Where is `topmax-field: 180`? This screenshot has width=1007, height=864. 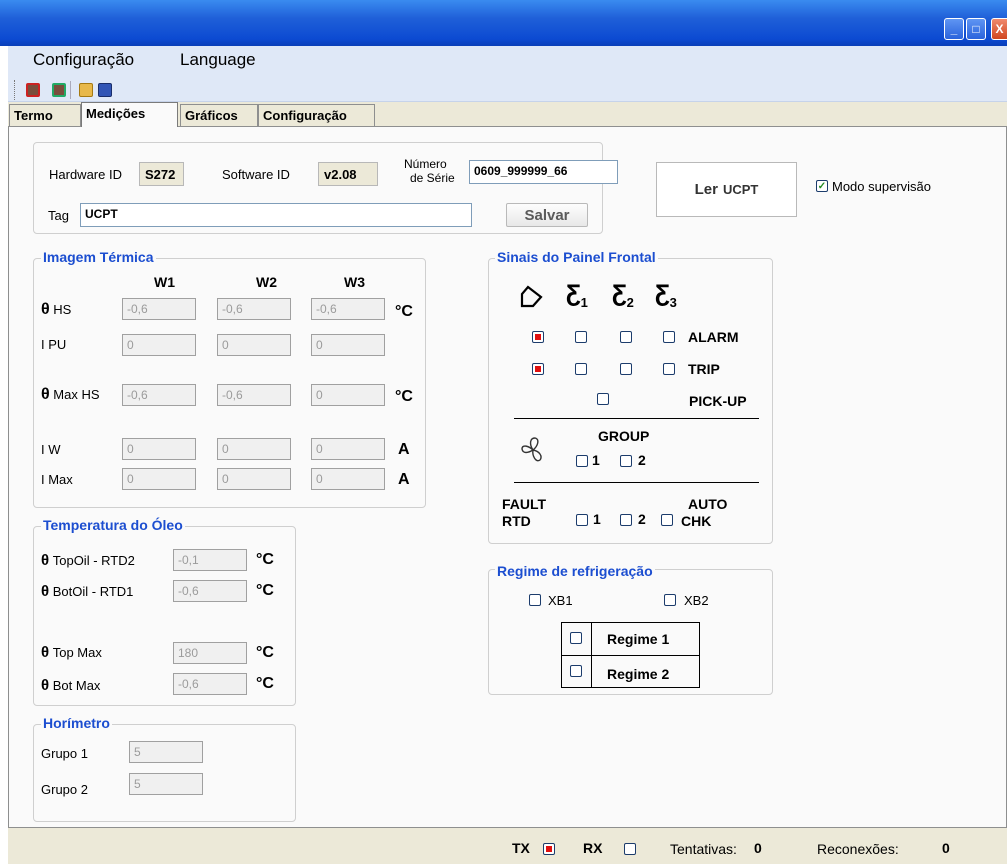
topmax-field: 180 is located at coordinates (210, 653).